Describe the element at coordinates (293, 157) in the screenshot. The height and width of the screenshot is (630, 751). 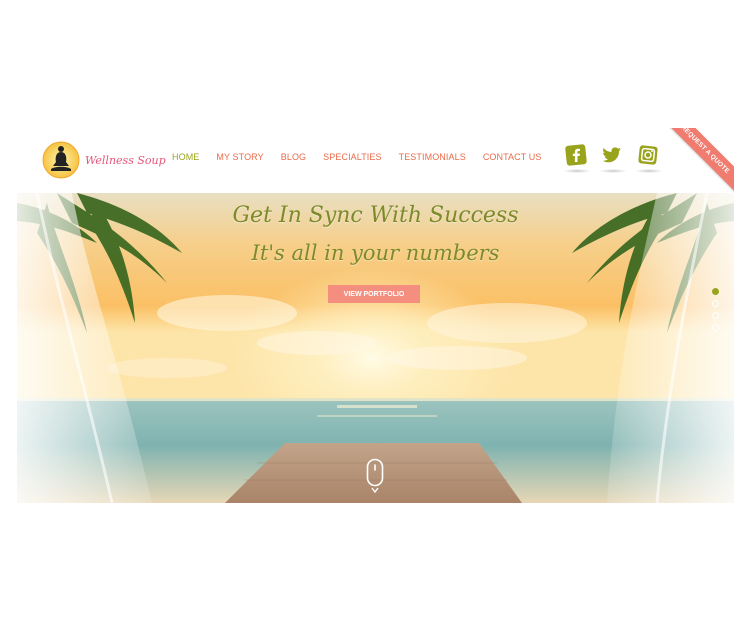
I see `nav-blog: BLOG` at that location.